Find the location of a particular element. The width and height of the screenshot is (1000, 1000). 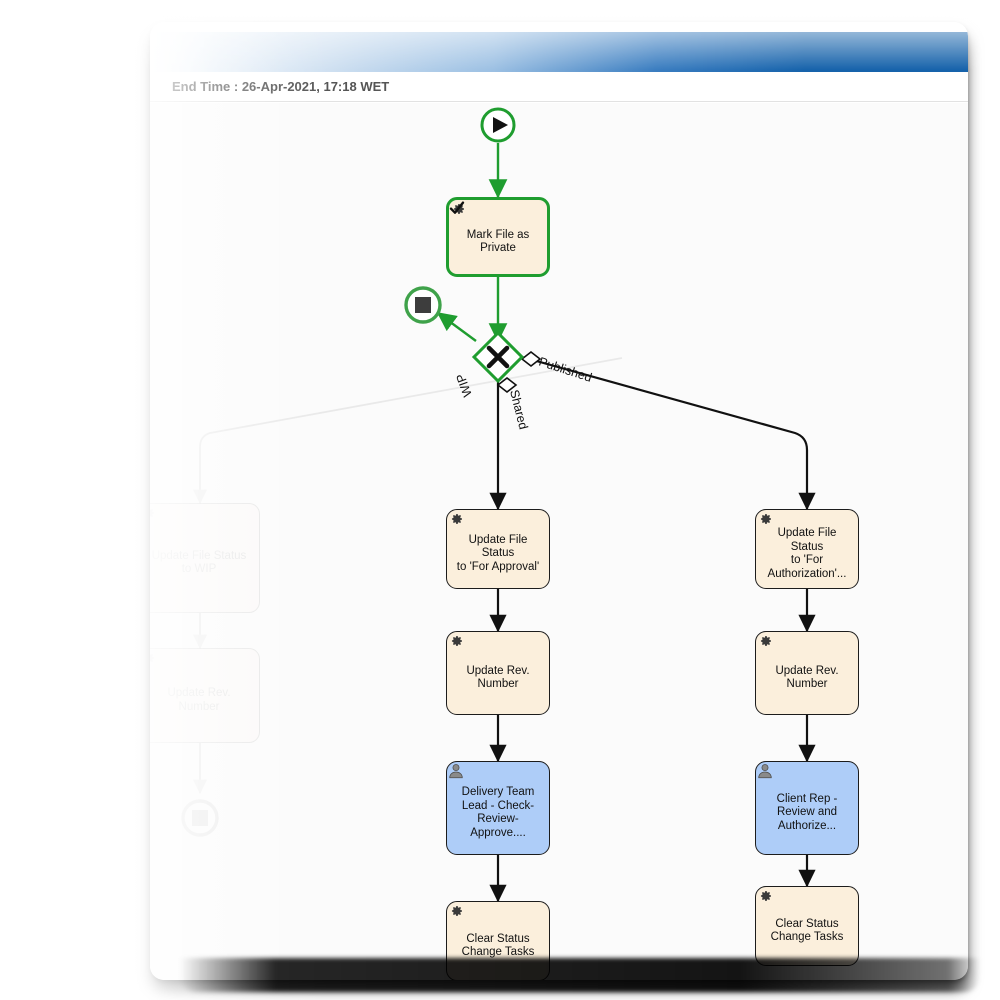

window-titlebar is located at coordinates (559, 52).